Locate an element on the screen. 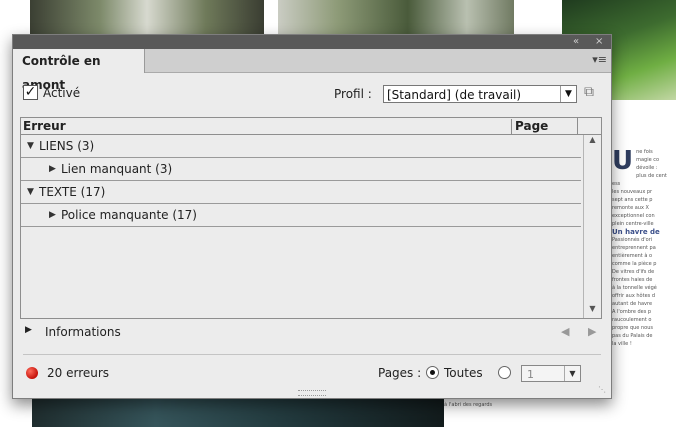  divider is located at coordinates (312, 354).